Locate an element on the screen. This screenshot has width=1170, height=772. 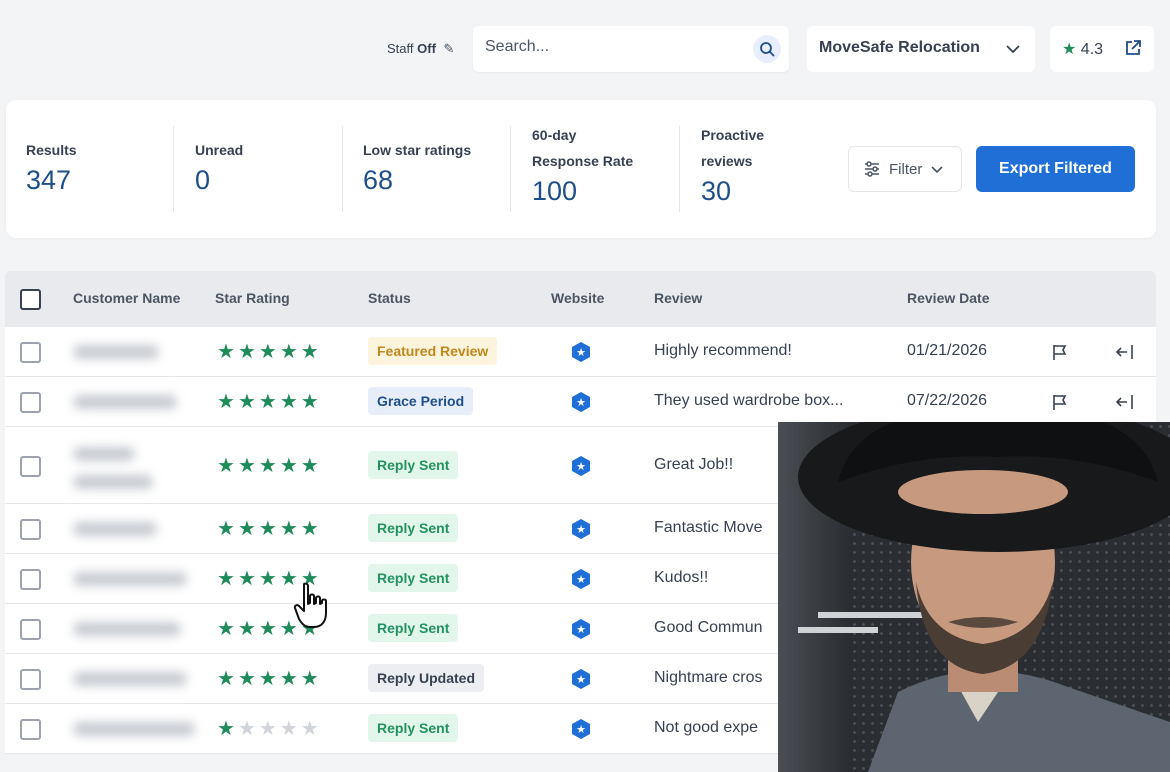
stat-value: 100 is located at coordinates (555, 191).